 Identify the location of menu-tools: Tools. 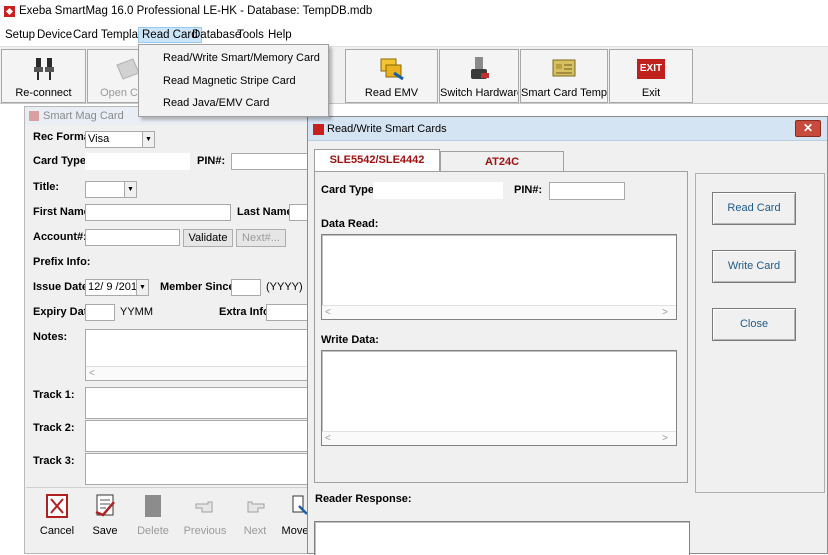
(250, 35).